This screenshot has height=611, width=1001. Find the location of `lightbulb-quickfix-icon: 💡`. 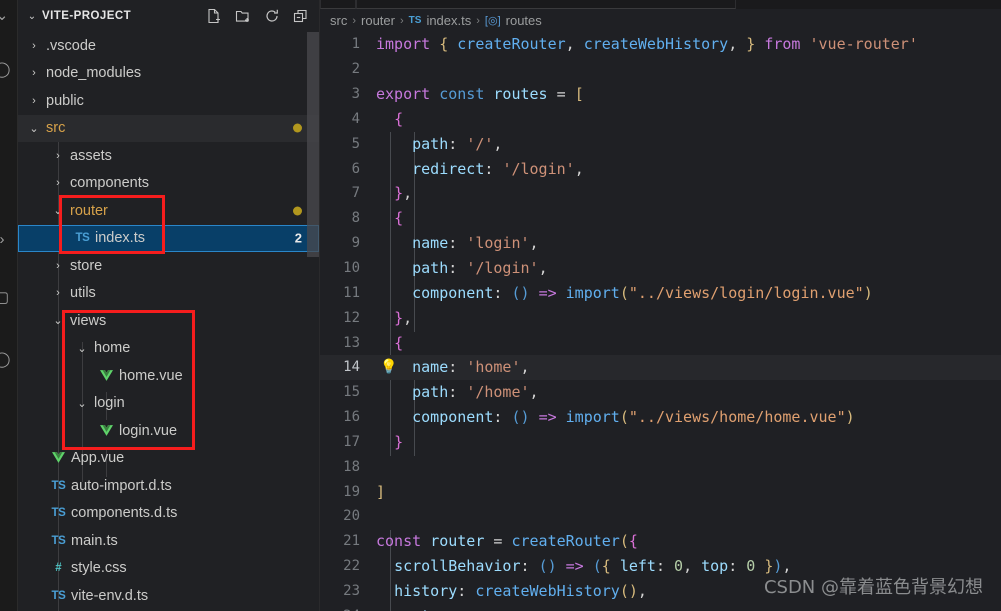

lightbulb-quickfix-icon: 💡 is located at coordinates (388, 367).